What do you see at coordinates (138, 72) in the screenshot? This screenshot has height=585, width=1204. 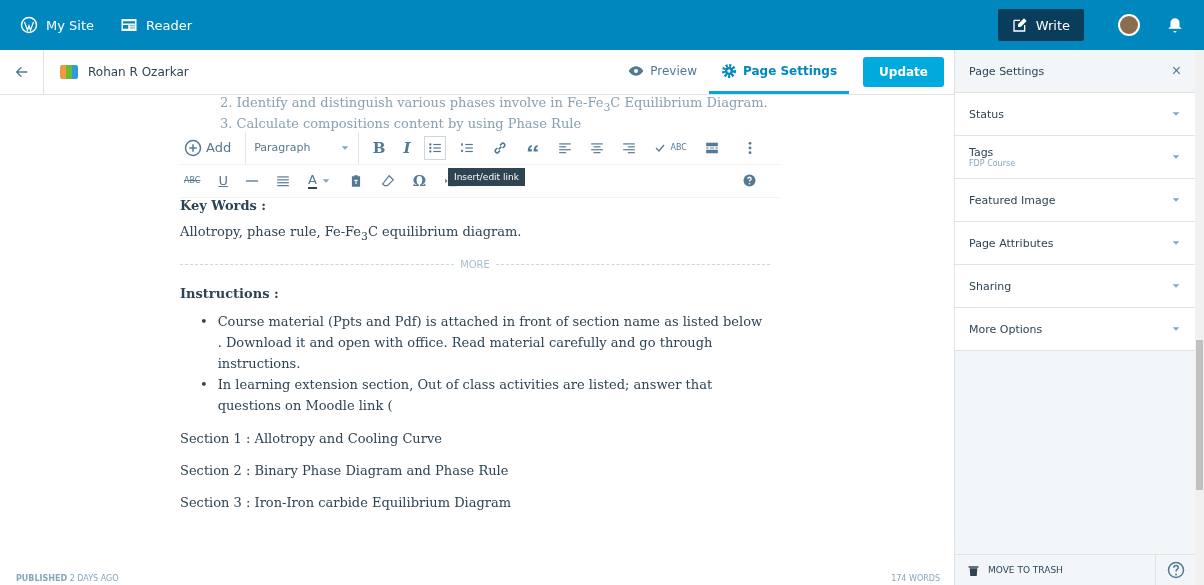 I see `site-name: Rohan R Ozarkar` at bounding box center [138, 72].